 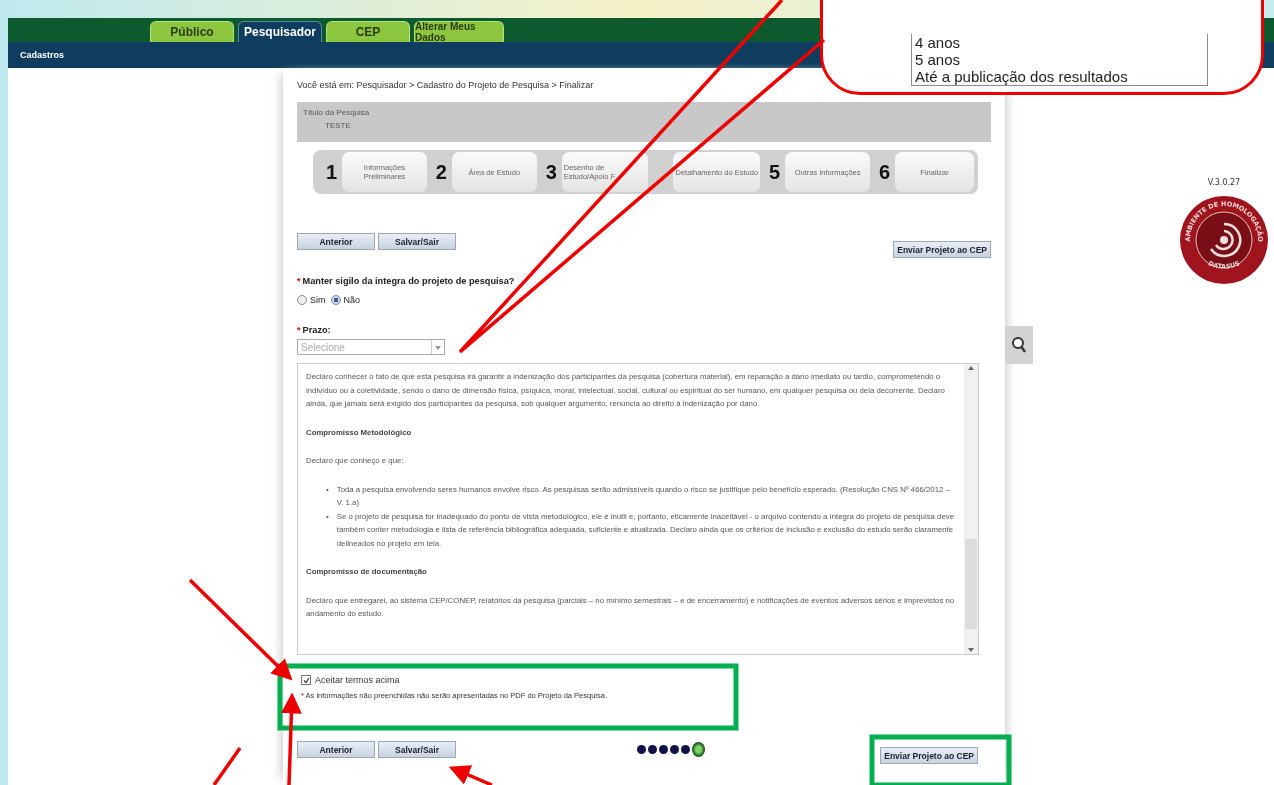 What do you see at coordinates (351, 300) in the screenshot?
I see `radio-label: Não` at bounding box center [351, 300].